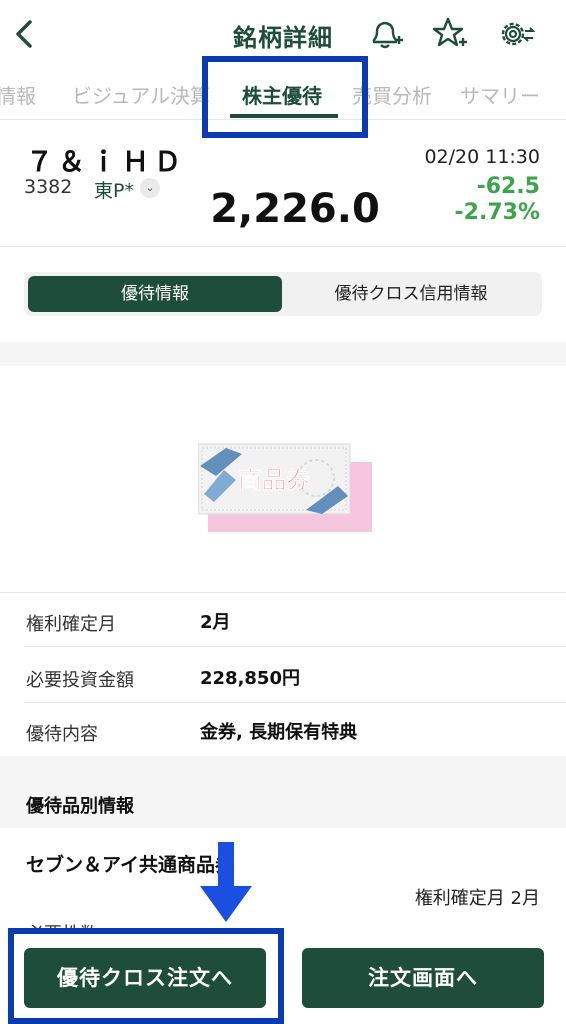 Image resolution: width=566 pixels, height=1024 pixels. Describe the element at coordinates (516, 34) in the screenshot. I see `gear-swap-icon` at that location.